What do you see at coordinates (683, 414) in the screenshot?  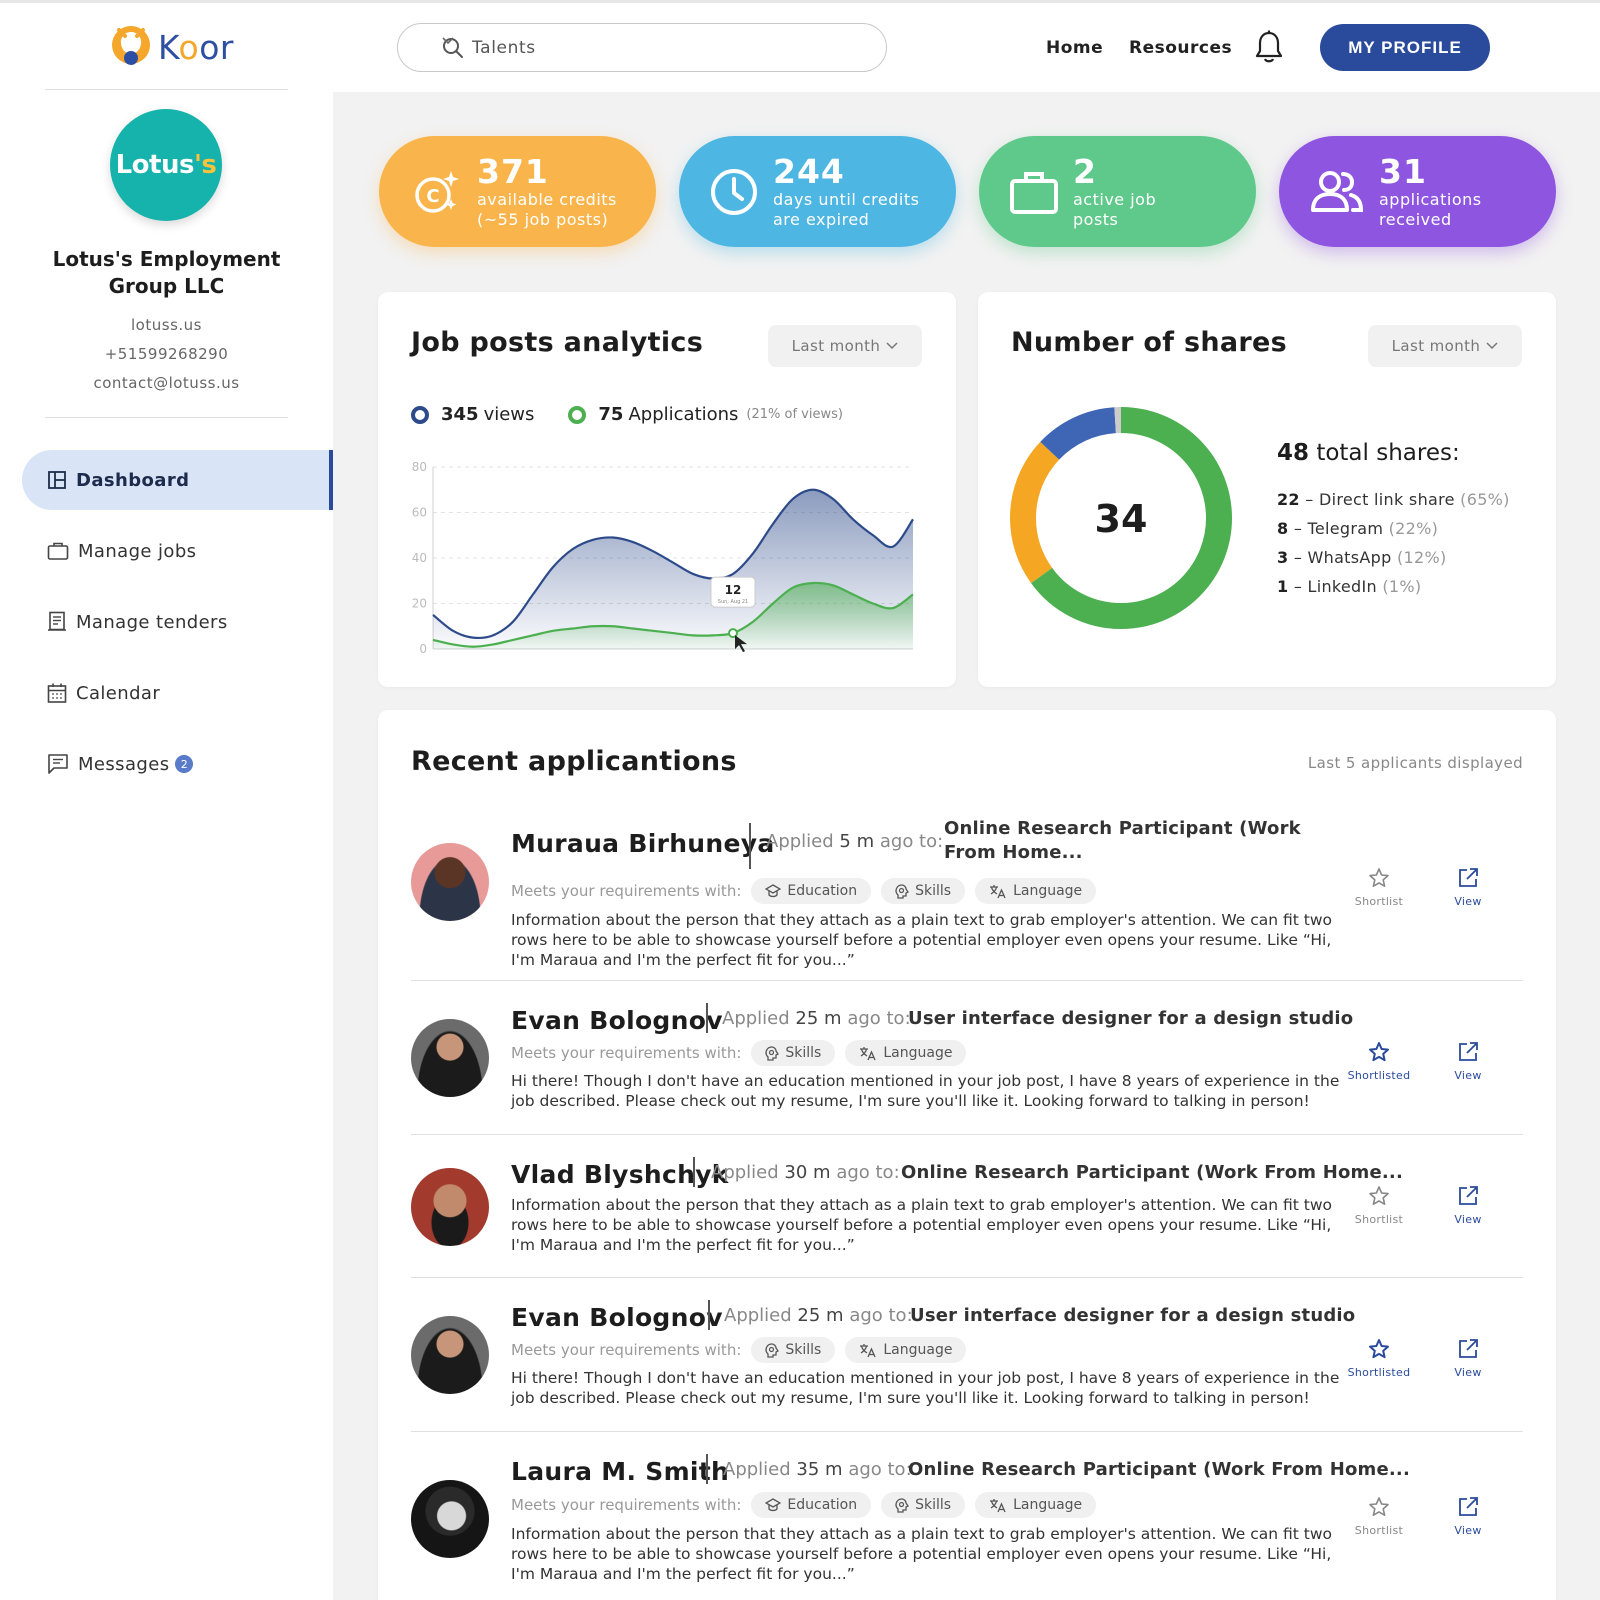 I see `applications-label: Applications` at bounding box center [683, 414].